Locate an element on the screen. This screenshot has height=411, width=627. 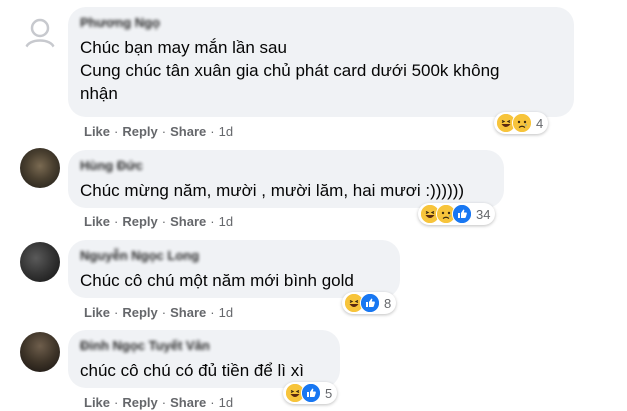
comment-author: Phương Ngọ is located at coordinates (321, 23).